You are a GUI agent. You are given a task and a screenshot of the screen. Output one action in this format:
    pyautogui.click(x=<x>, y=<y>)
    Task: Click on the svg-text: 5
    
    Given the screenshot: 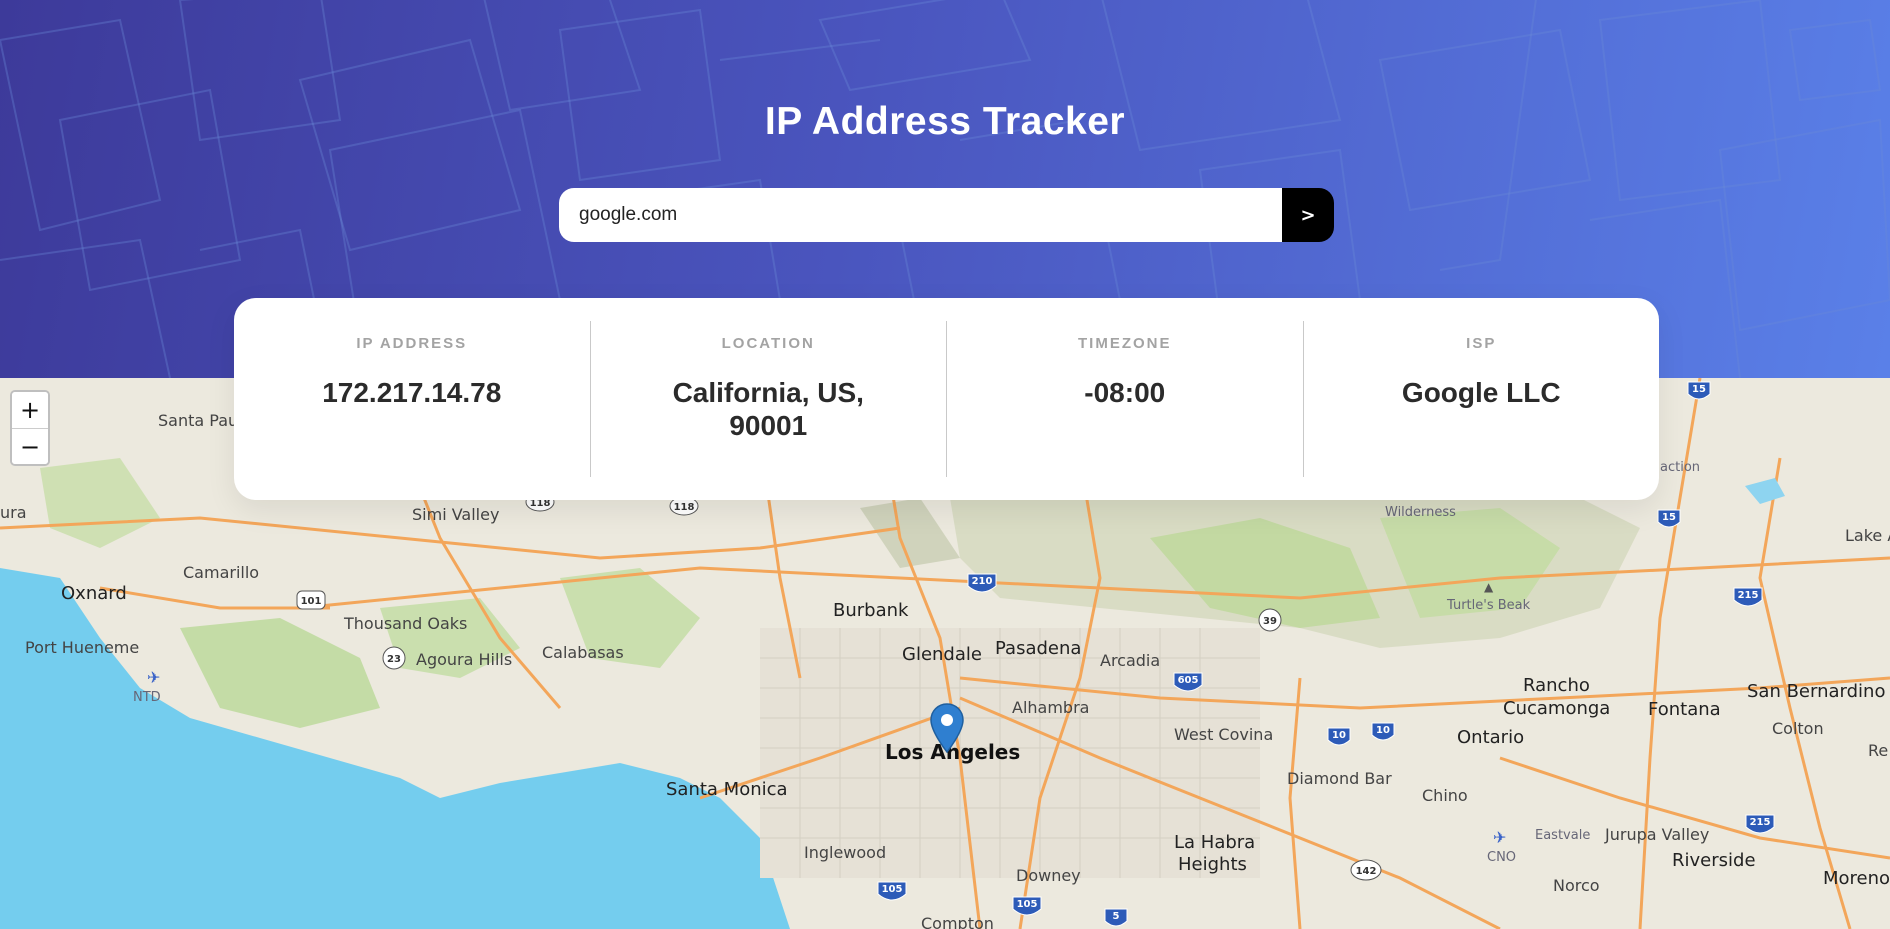 What is the action you would take?
    pyautogui.click(x=1116, y=916)
    